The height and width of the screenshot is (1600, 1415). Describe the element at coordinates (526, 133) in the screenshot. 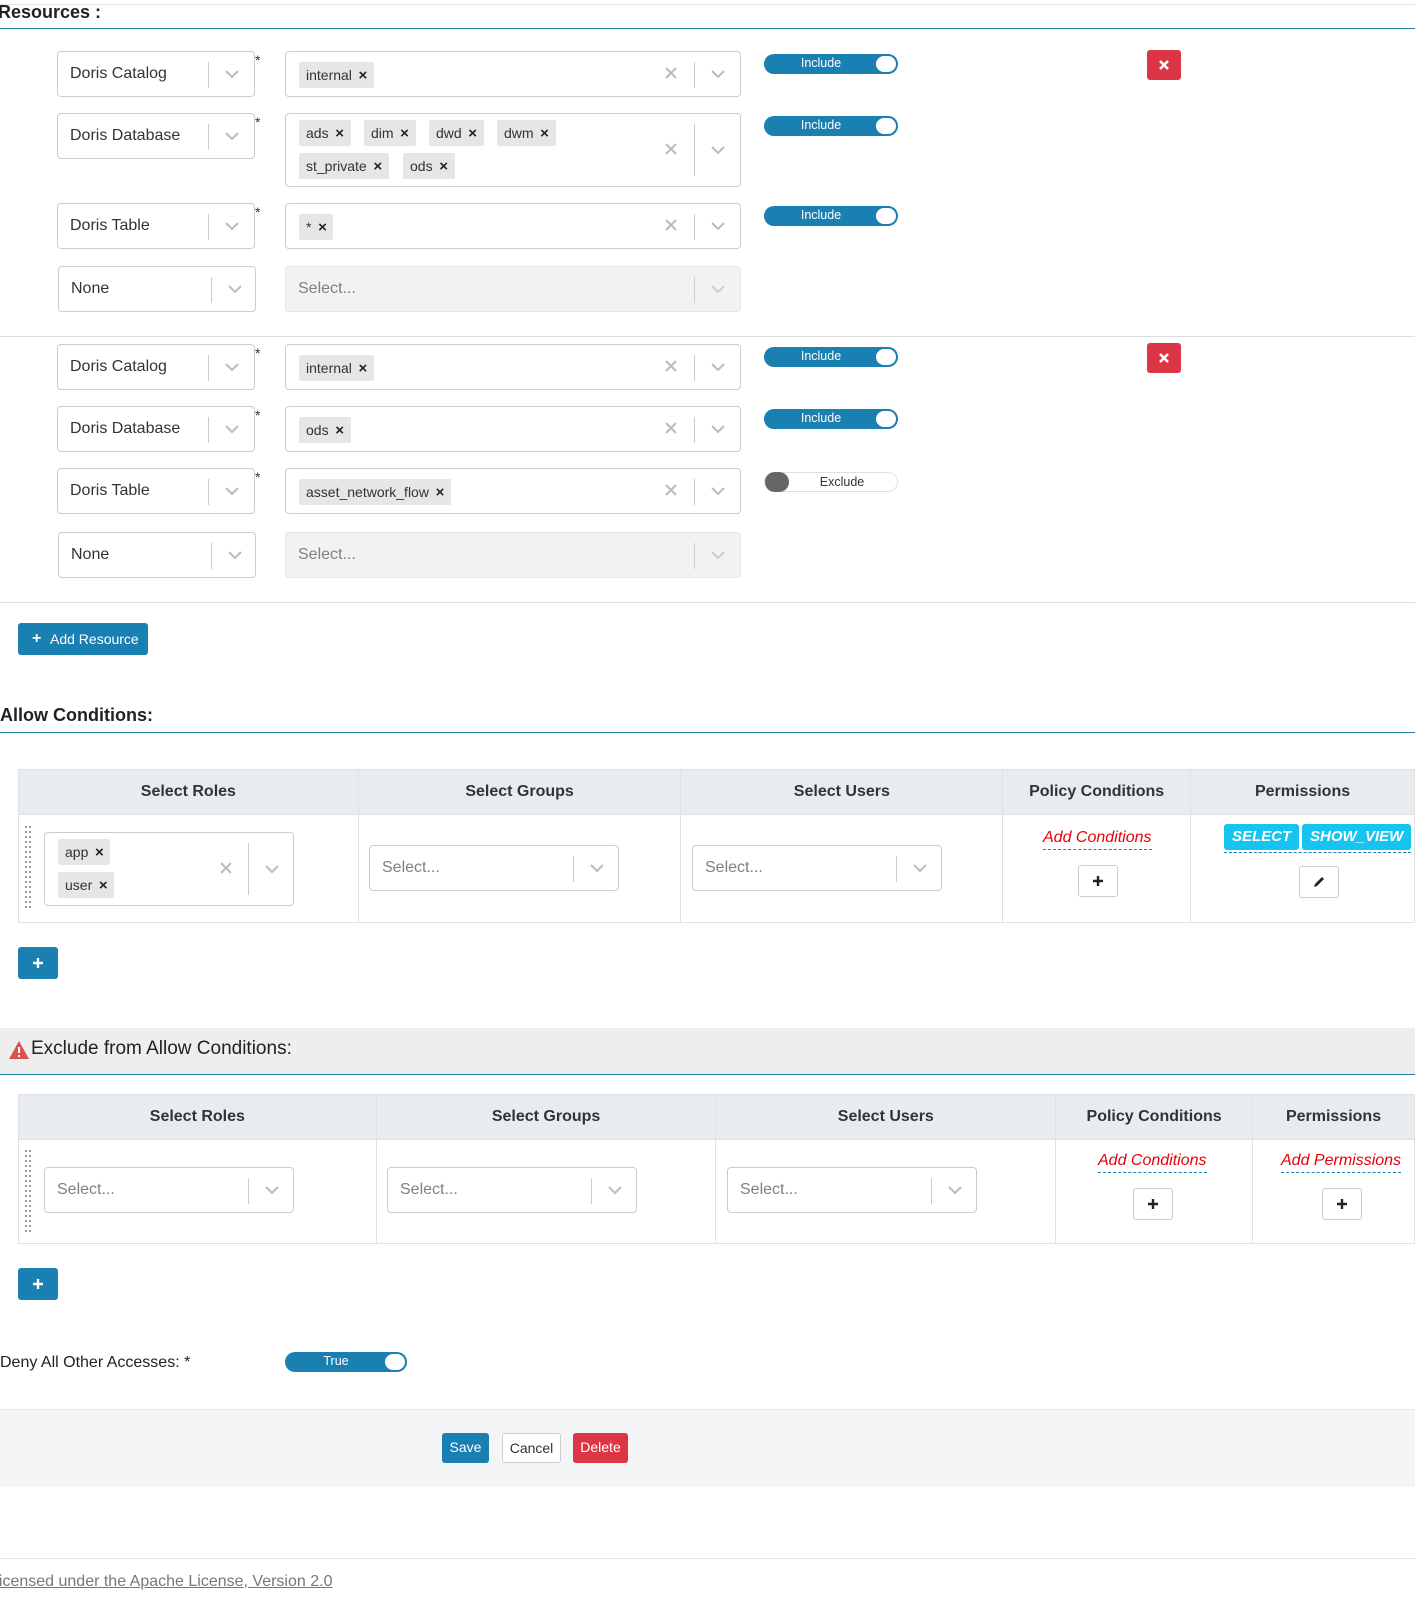

I see `value-tag: dwm ×` at that location.